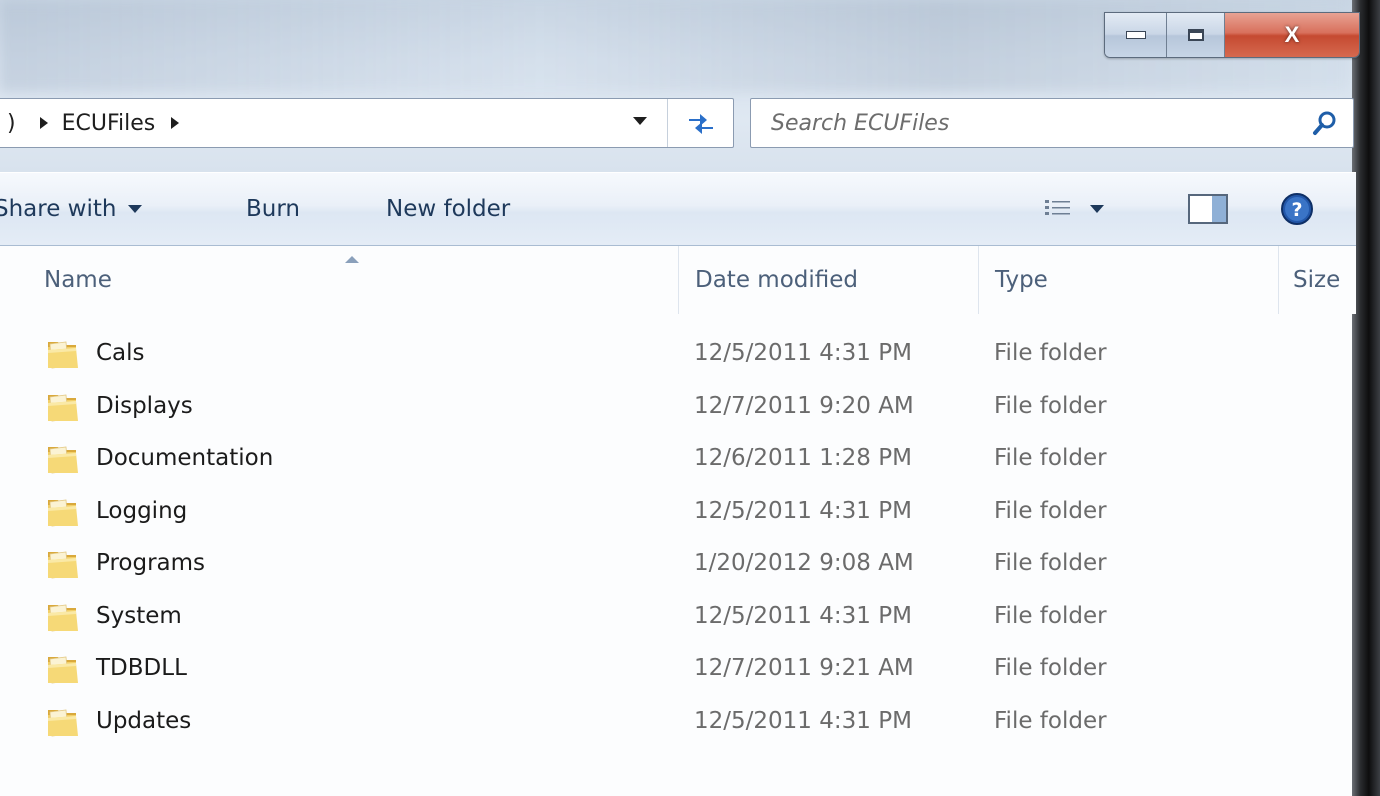 The height and width of the screenshot is (796, 1380). I want to click on file-name: Programs, so click(151, 563).